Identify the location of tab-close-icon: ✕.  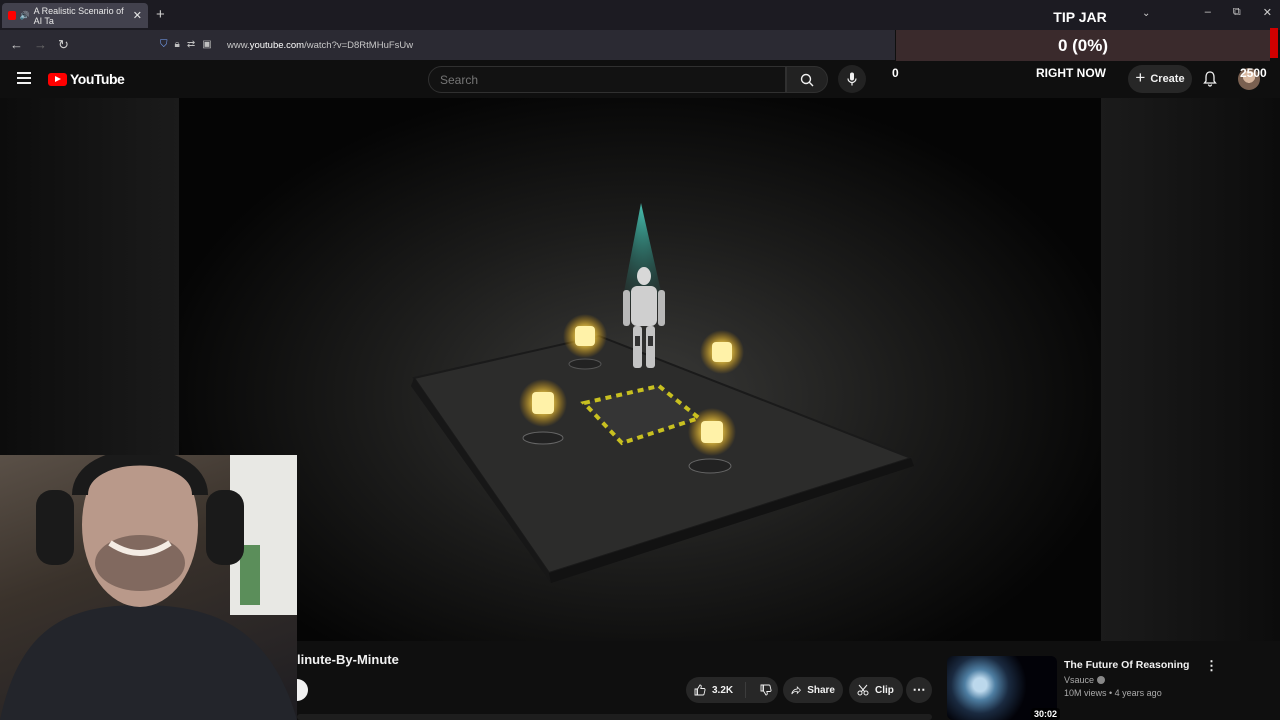
(137, 15).